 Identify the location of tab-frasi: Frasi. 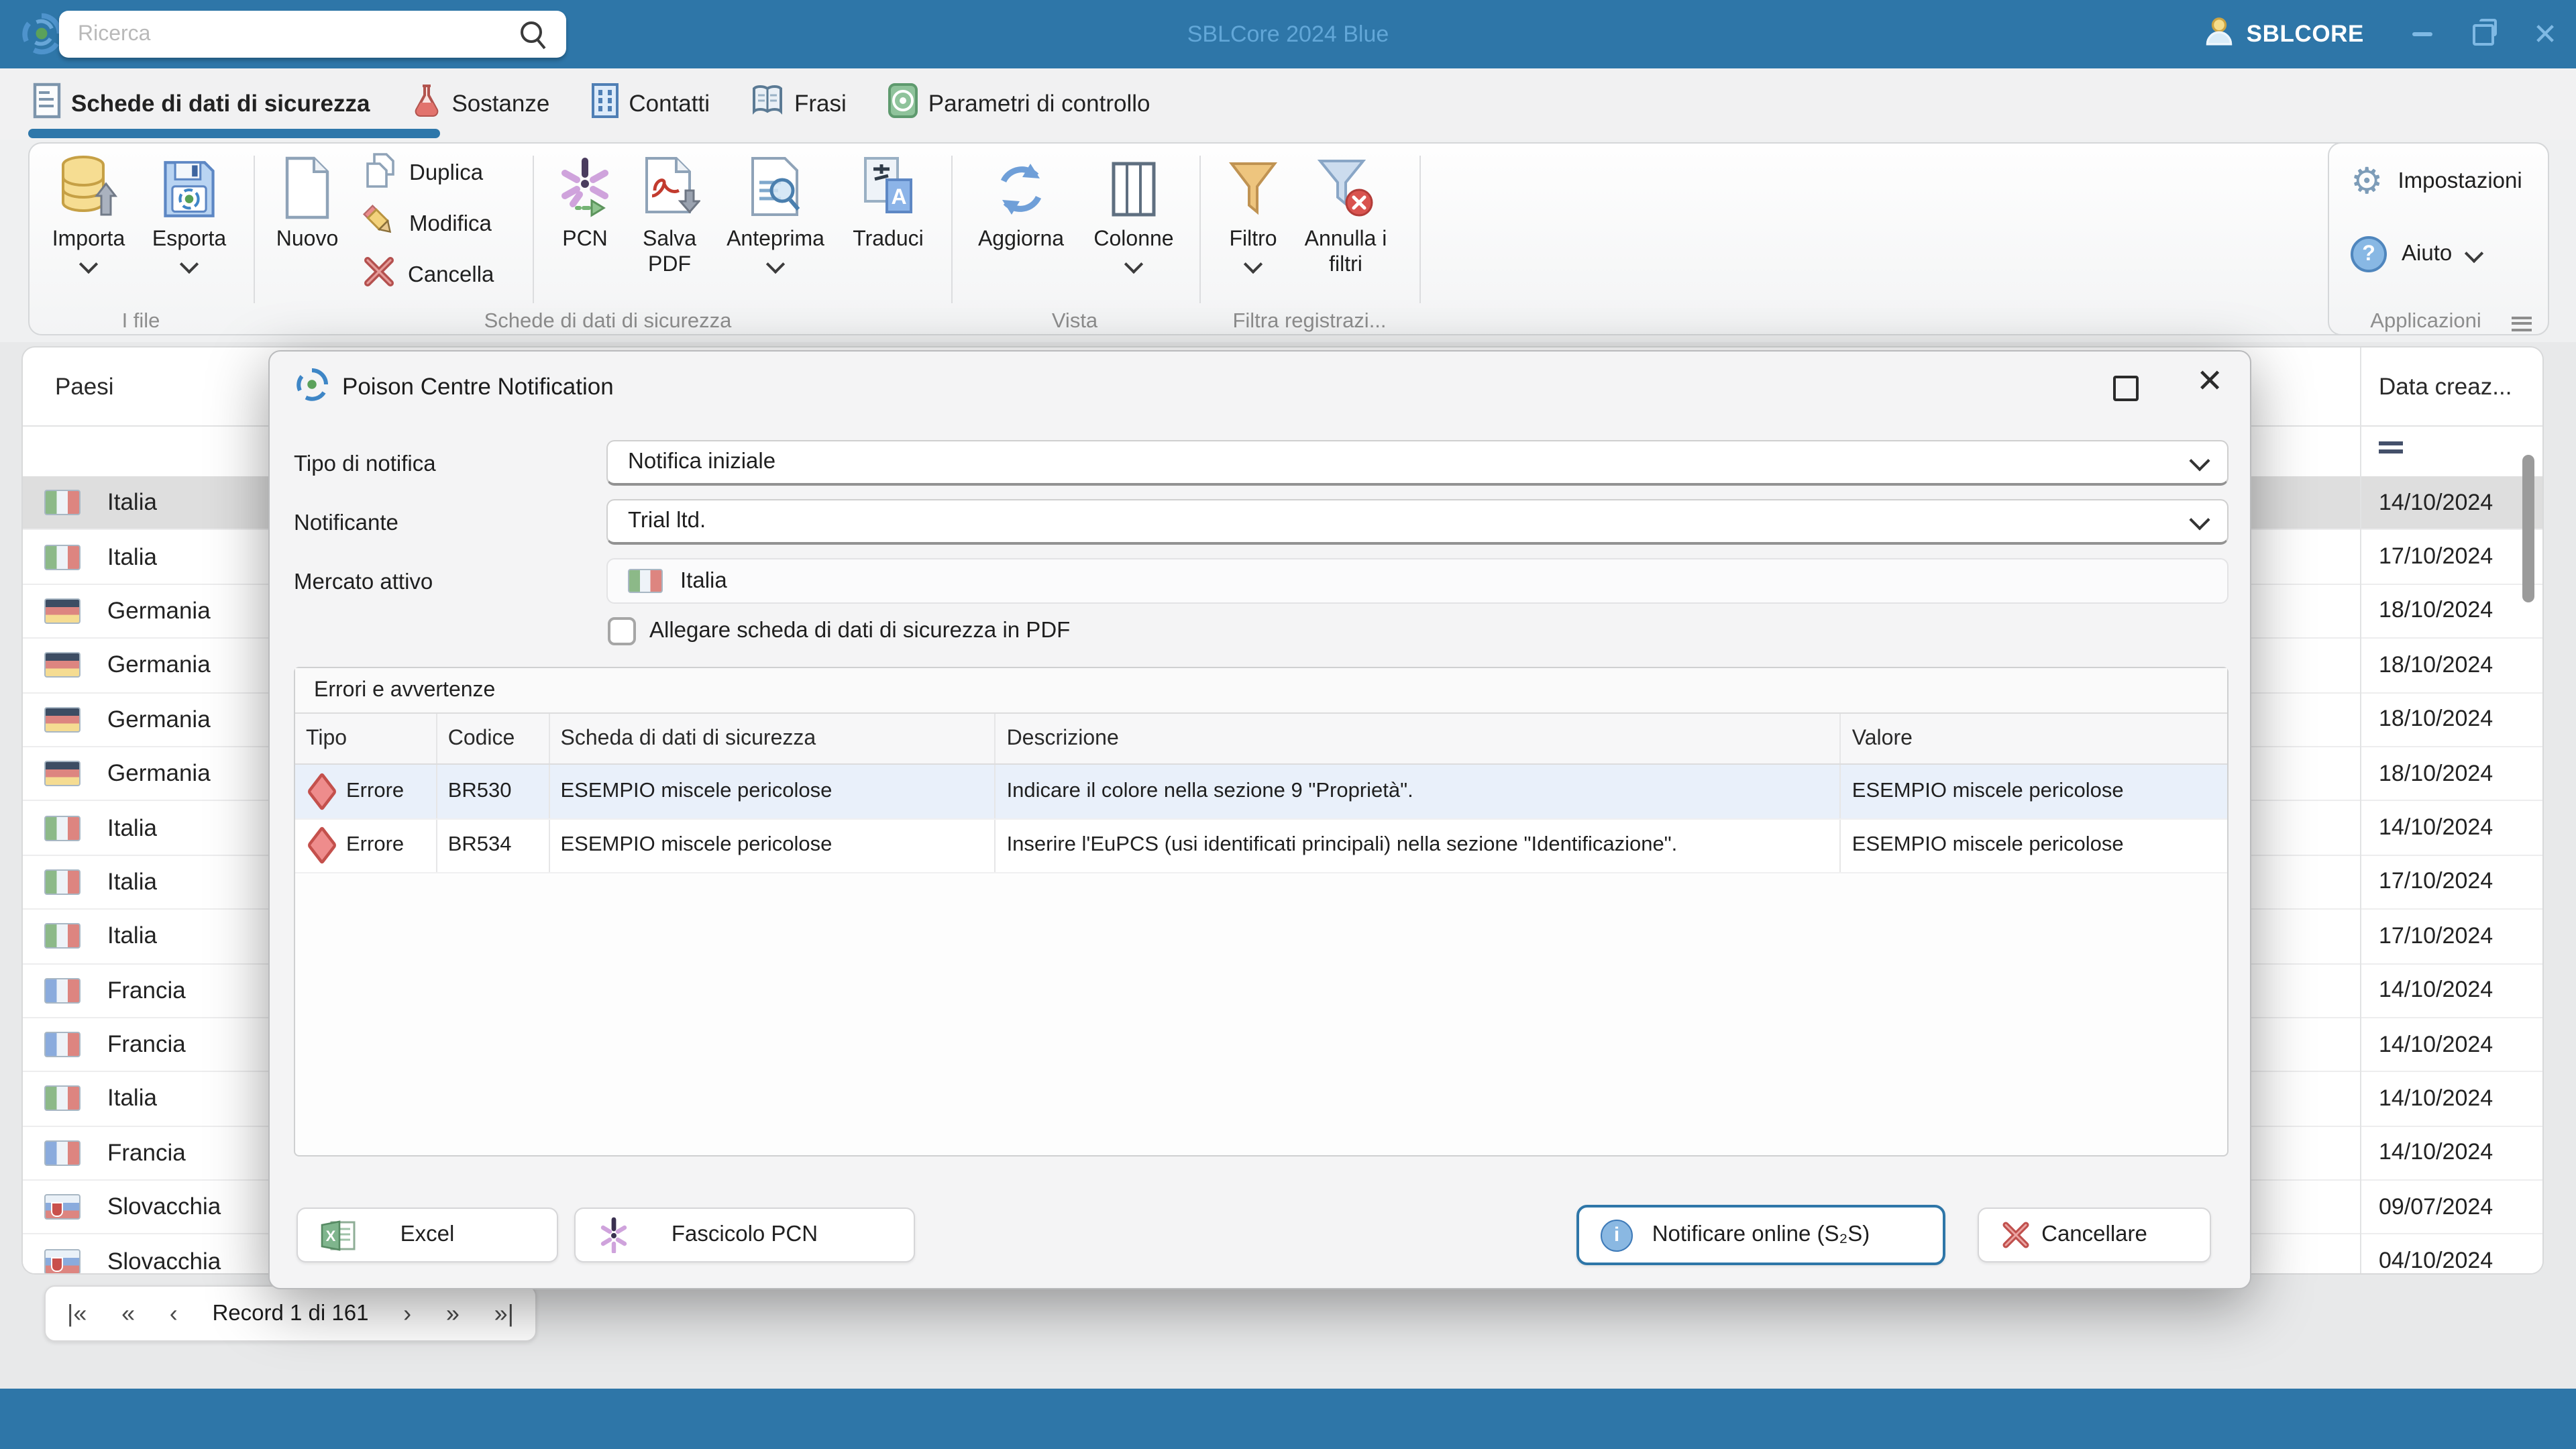
(798, 104).